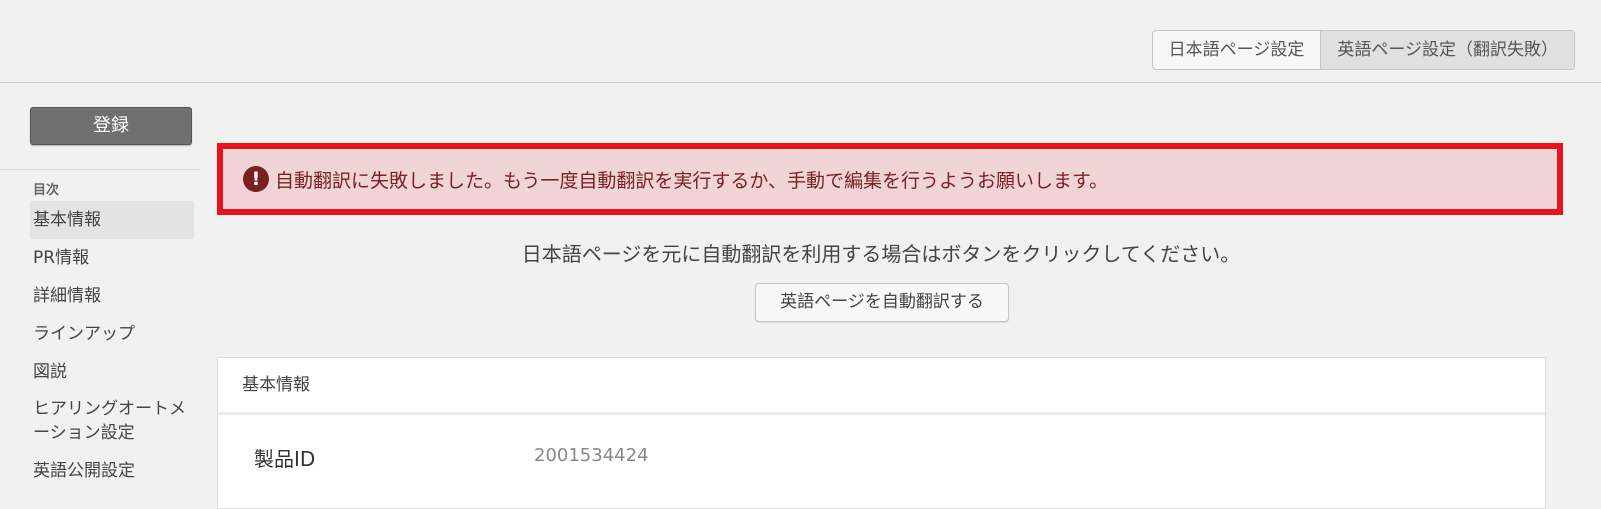  Describe the element at coordinates (881, 254) in the screenshot. I see `auto-translate-instruction: 日本語ページを元に自動翻訳を利用する場合はボタンをクリックしてください。` at that location.